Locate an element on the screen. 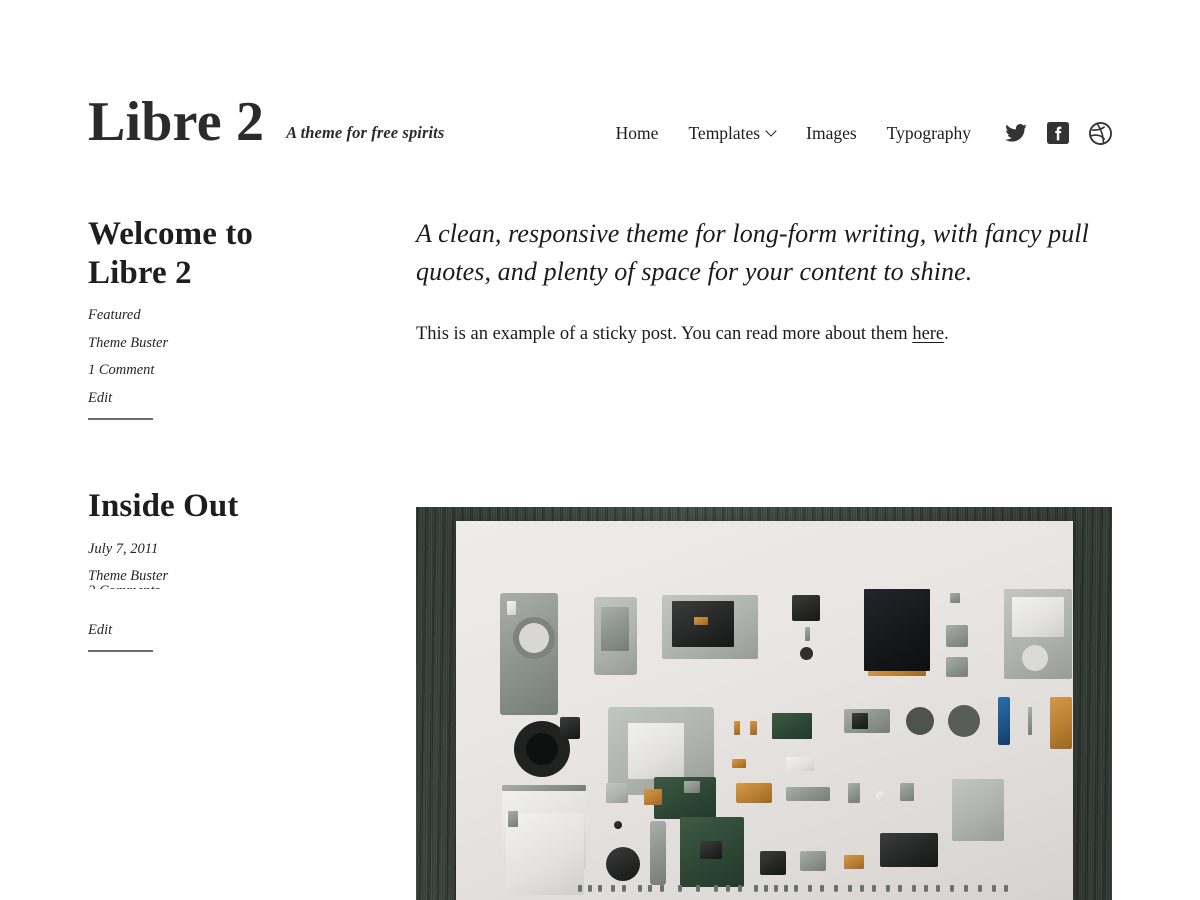 Image resolution: width=1200 pixels, height=900 pixels. post-comment-count: 2 Comments is located at coordinates (233, 586).